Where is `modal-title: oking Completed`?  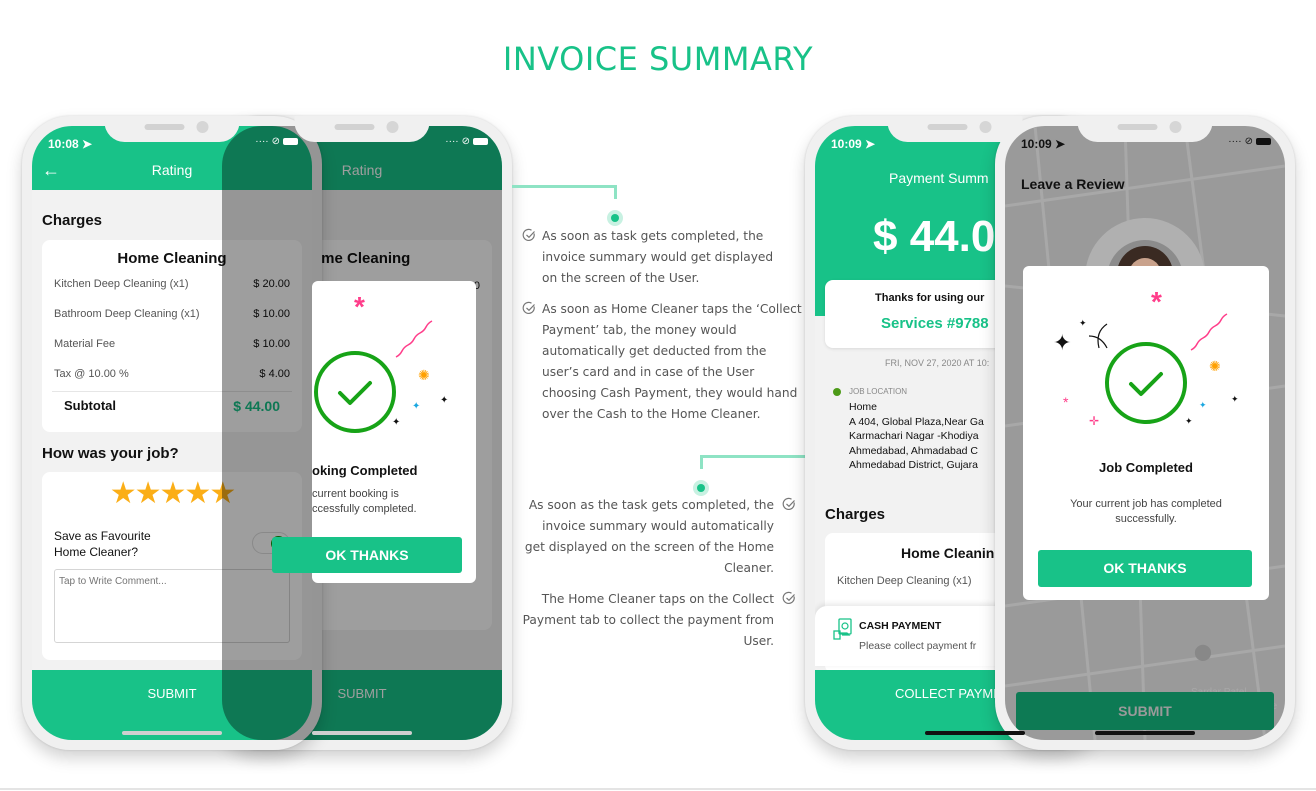 modal-title: oking Completed is located at coordinates (365, 470).